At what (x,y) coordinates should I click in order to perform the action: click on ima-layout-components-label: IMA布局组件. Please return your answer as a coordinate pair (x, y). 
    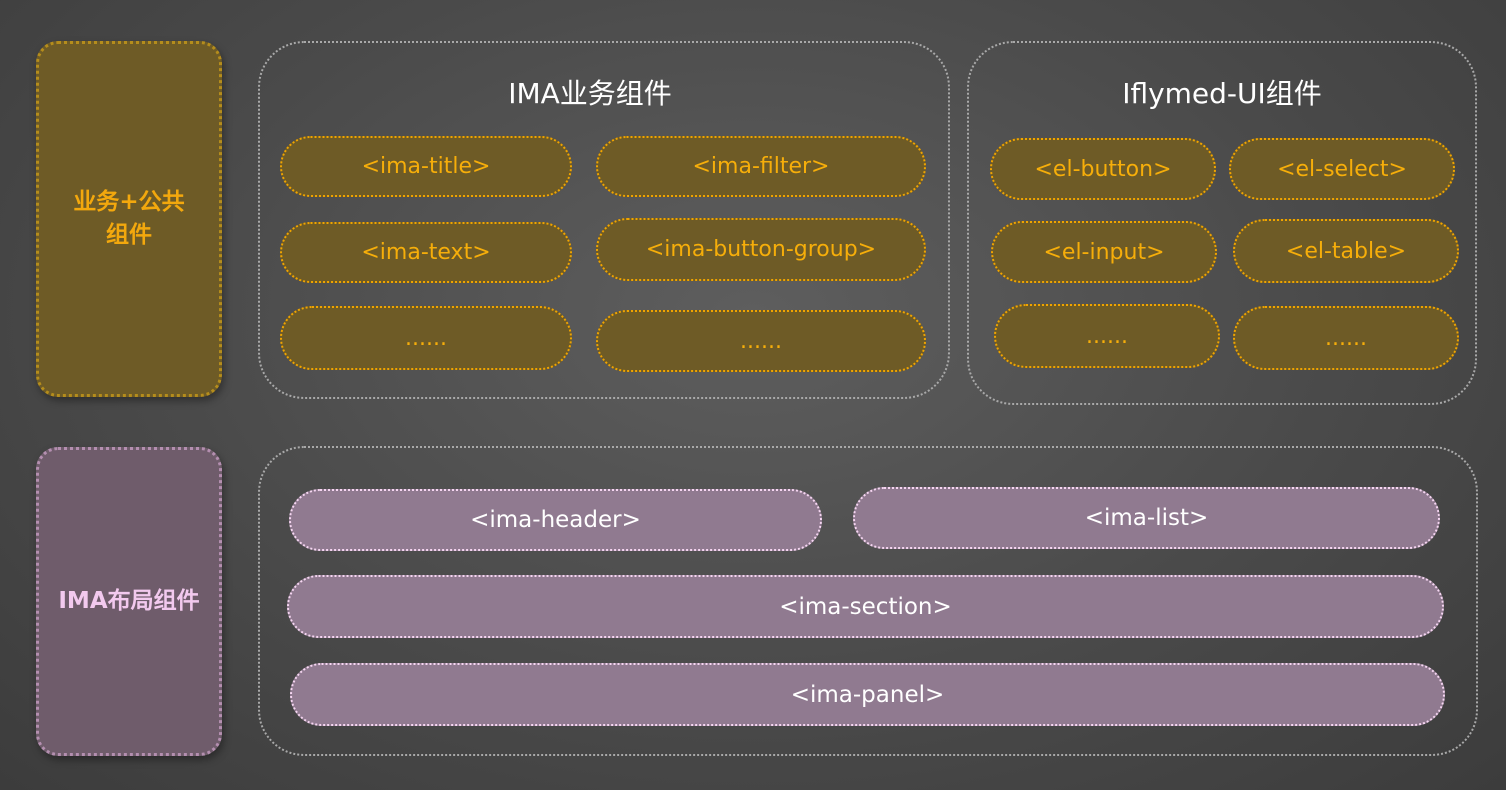
    Looking at the image, I should click on (129, 601).